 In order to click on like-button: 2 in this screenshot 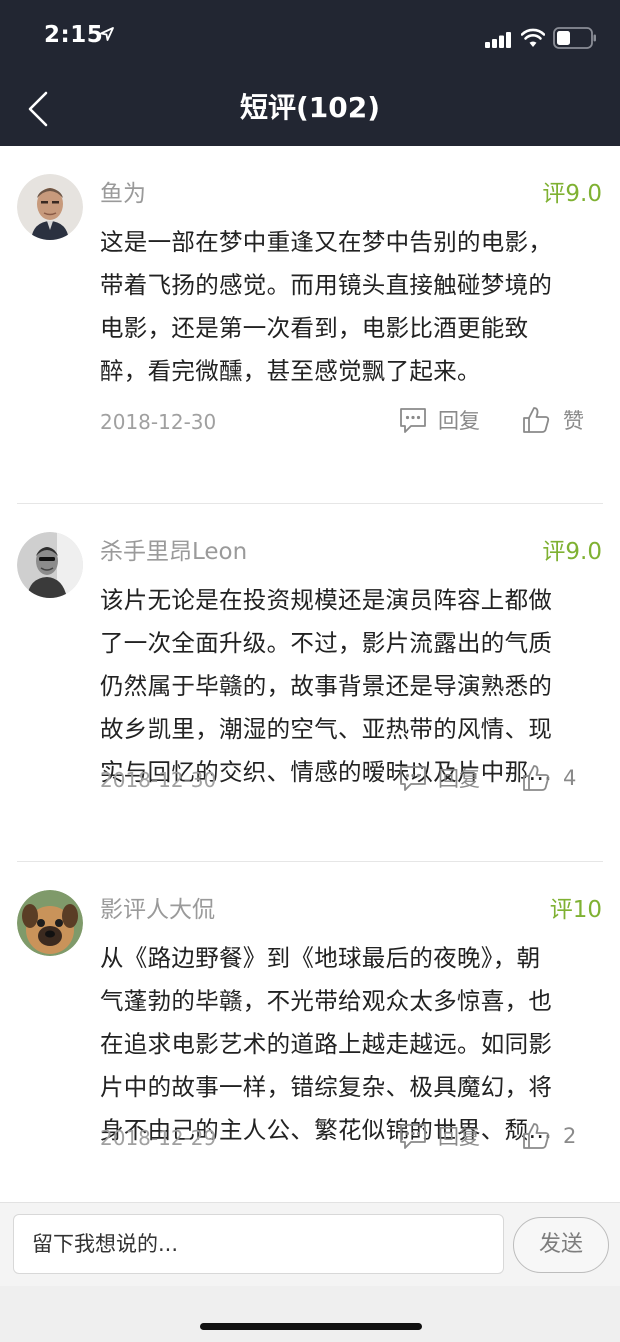, I will do `click(548, 1136)`.